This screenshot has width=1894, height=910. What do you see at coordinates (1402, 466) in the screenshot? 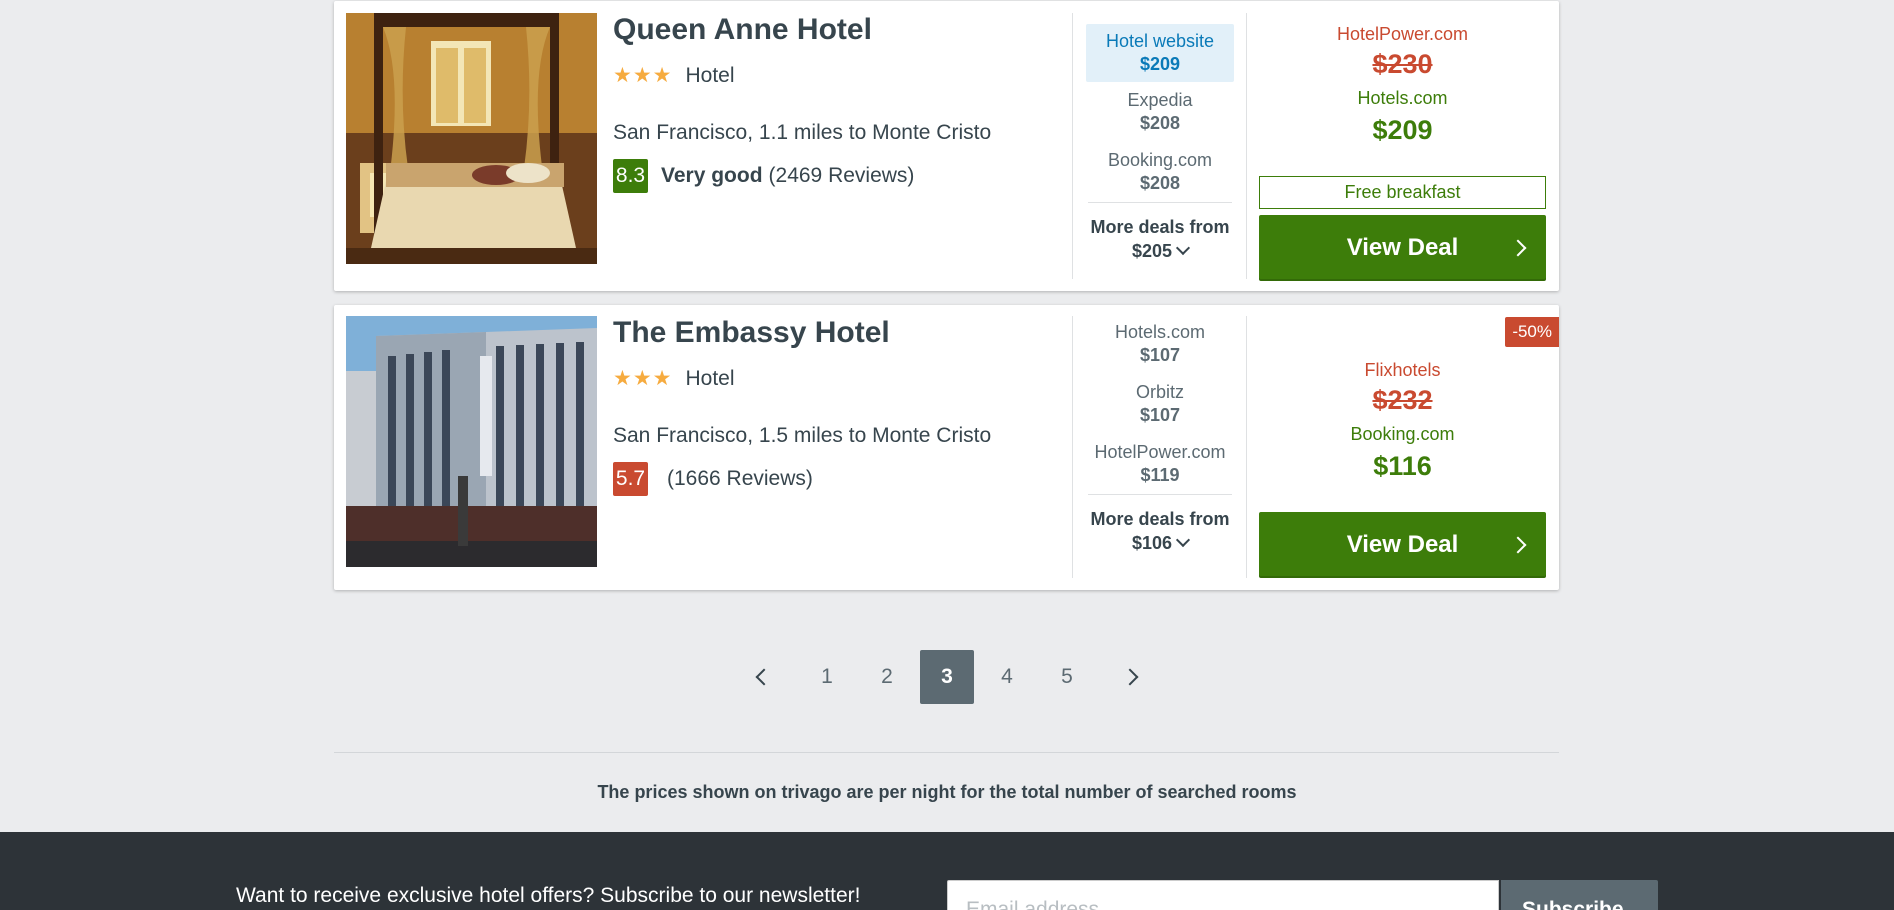
I see `best-deal-price: $116` at bounding box center [1402, 466].